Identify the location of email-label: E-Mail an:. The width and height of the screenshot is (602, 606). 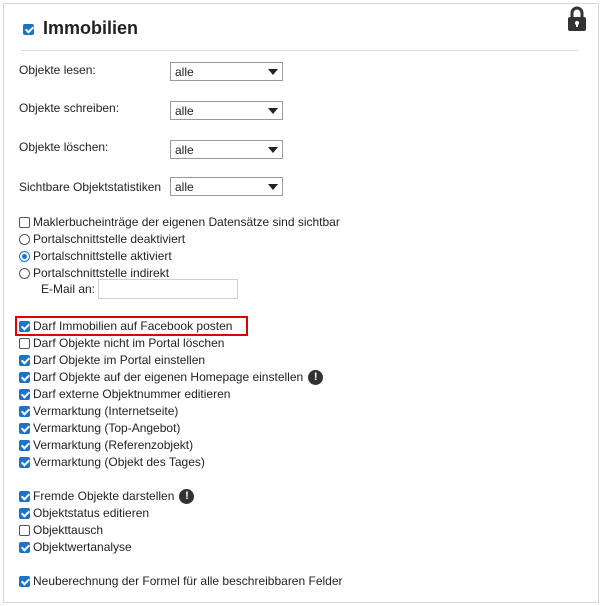
(68, 289).